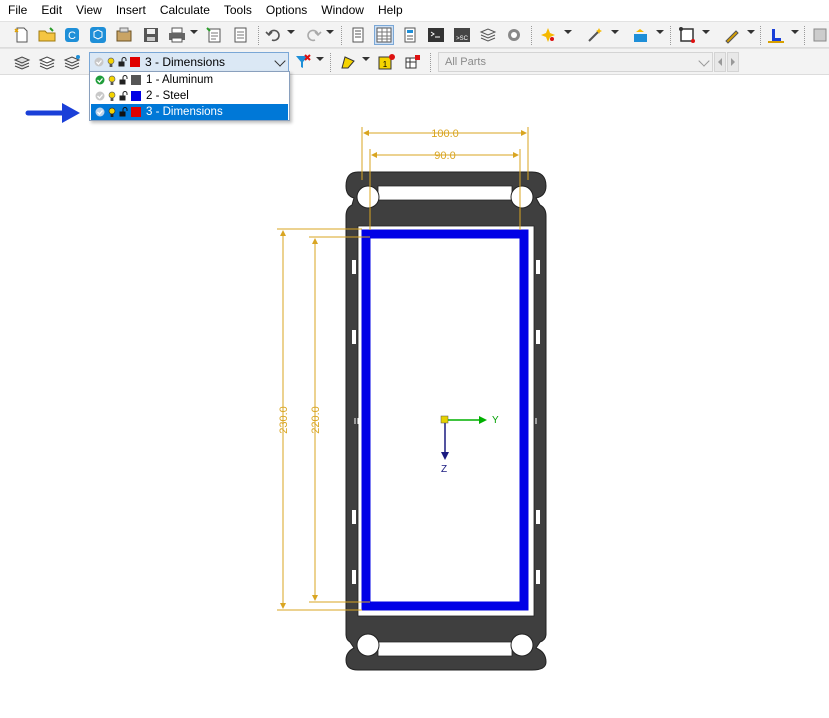 This screenshot has height=718, width=829. I want to click on menu-tools: Tools, so click(238, 10).